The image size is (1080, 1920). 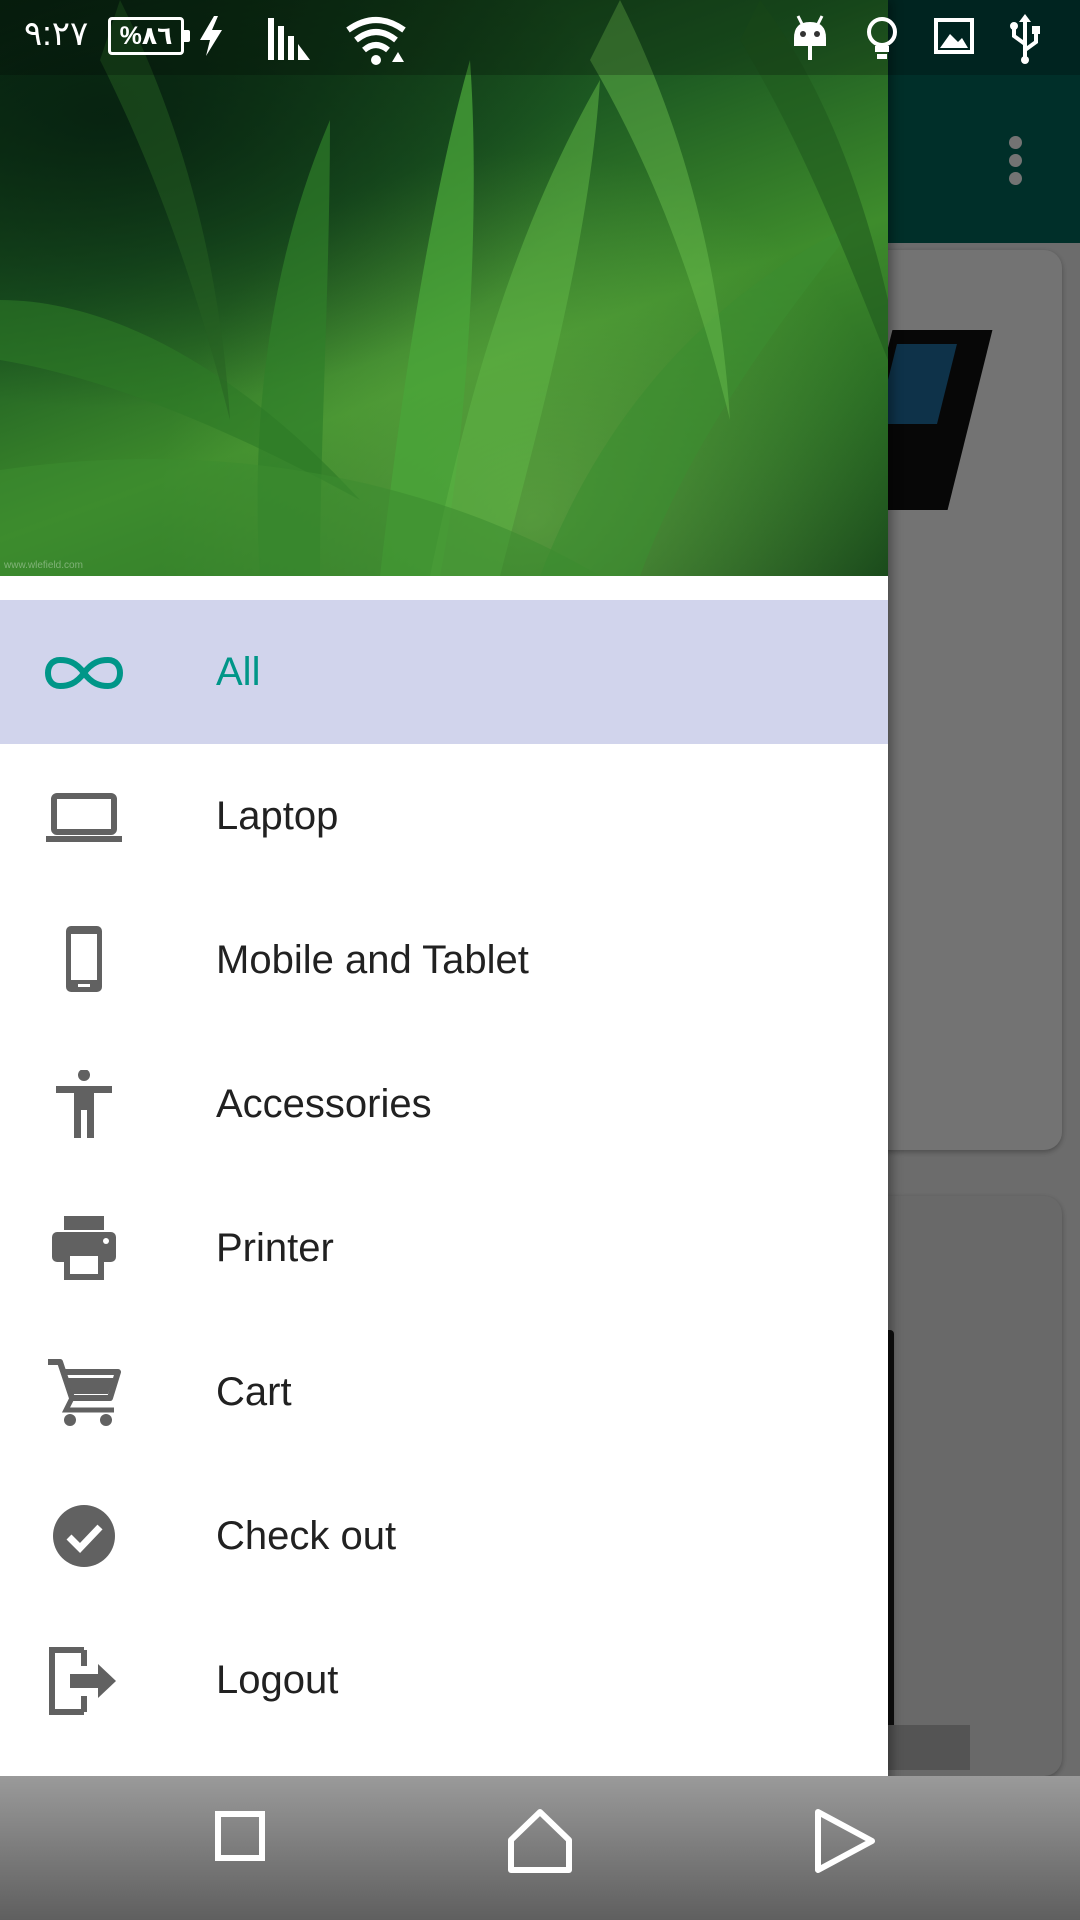 I want to click on drawer-item-logout: Logout, so click(x=444, y=1680).